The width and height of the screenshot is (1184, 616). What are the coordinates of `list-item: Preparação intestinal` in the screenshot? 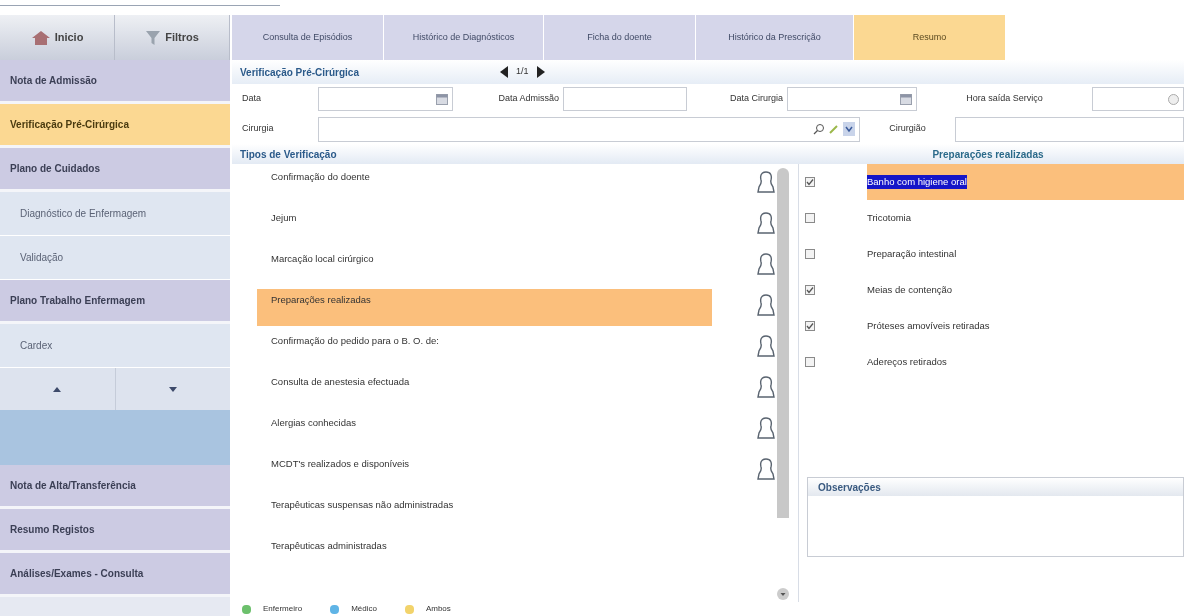 It's located at (912, 254).